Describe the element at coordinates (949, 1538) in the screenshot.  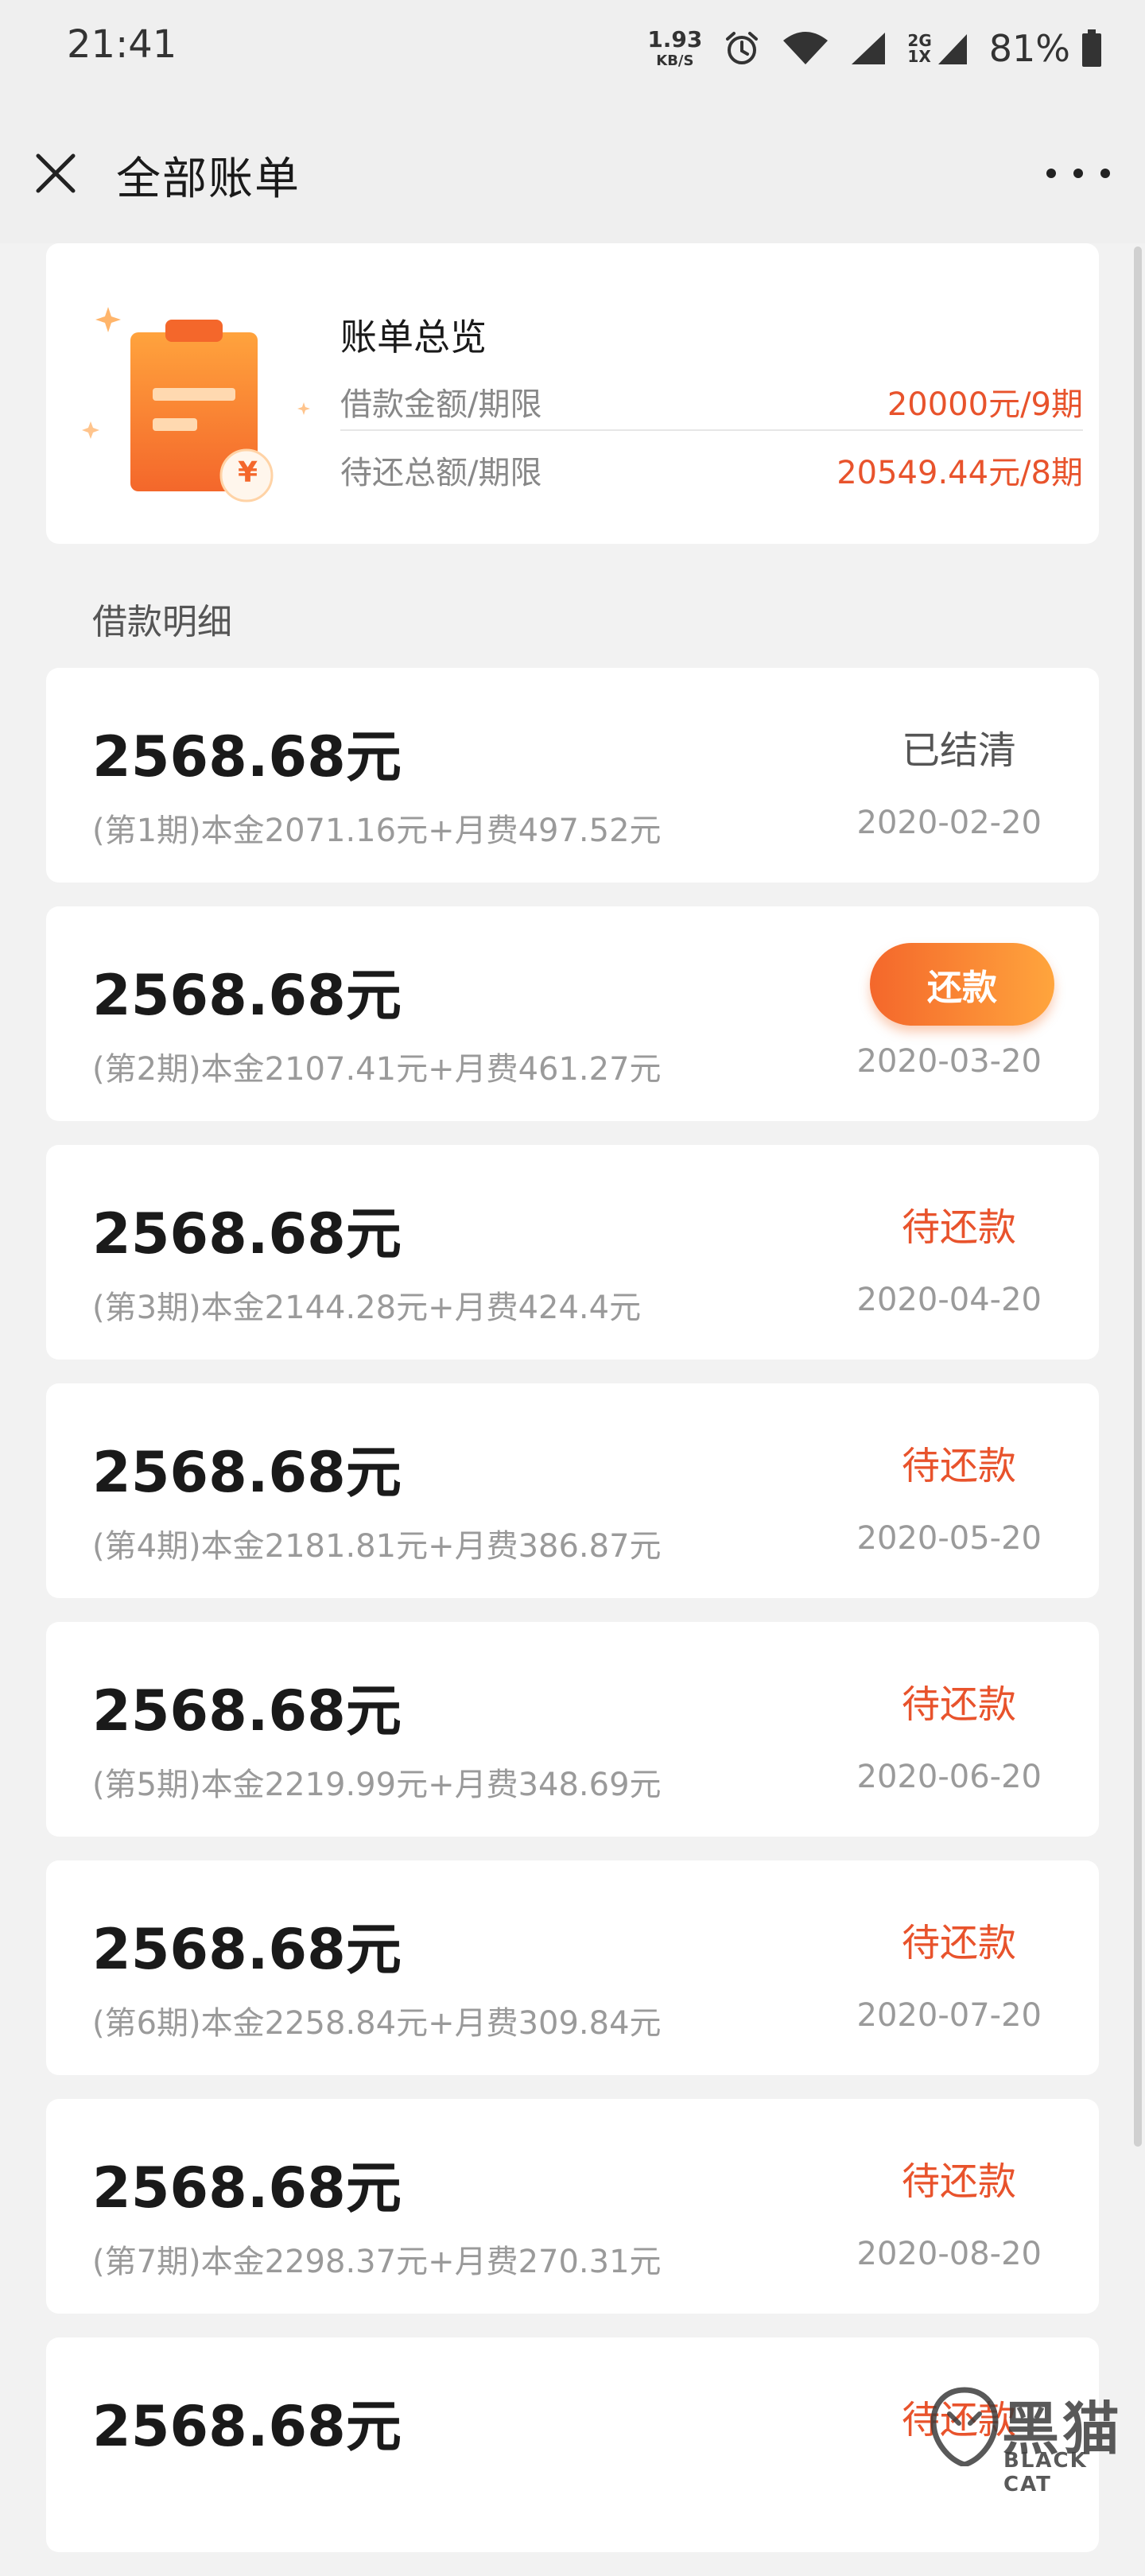
I see `bill-date: 2020-05-20` at that location.